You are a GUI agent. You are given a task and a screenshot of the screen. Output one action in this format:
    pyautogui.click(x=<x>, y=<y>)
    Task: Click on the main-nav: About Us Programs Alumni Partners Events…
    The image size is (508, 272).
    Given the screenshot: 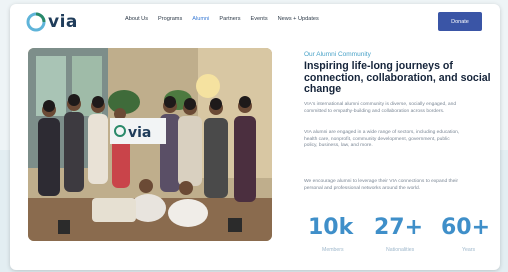 What is the action you would take?
    pyautogui.click(x=222, y=19)
    